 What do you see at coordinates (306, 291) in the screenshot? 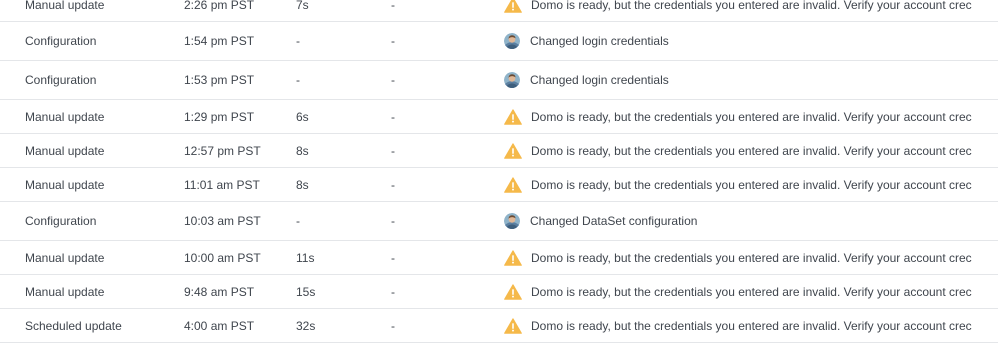
I see `duration-cell: 15s` at bounding box center [306, 291].